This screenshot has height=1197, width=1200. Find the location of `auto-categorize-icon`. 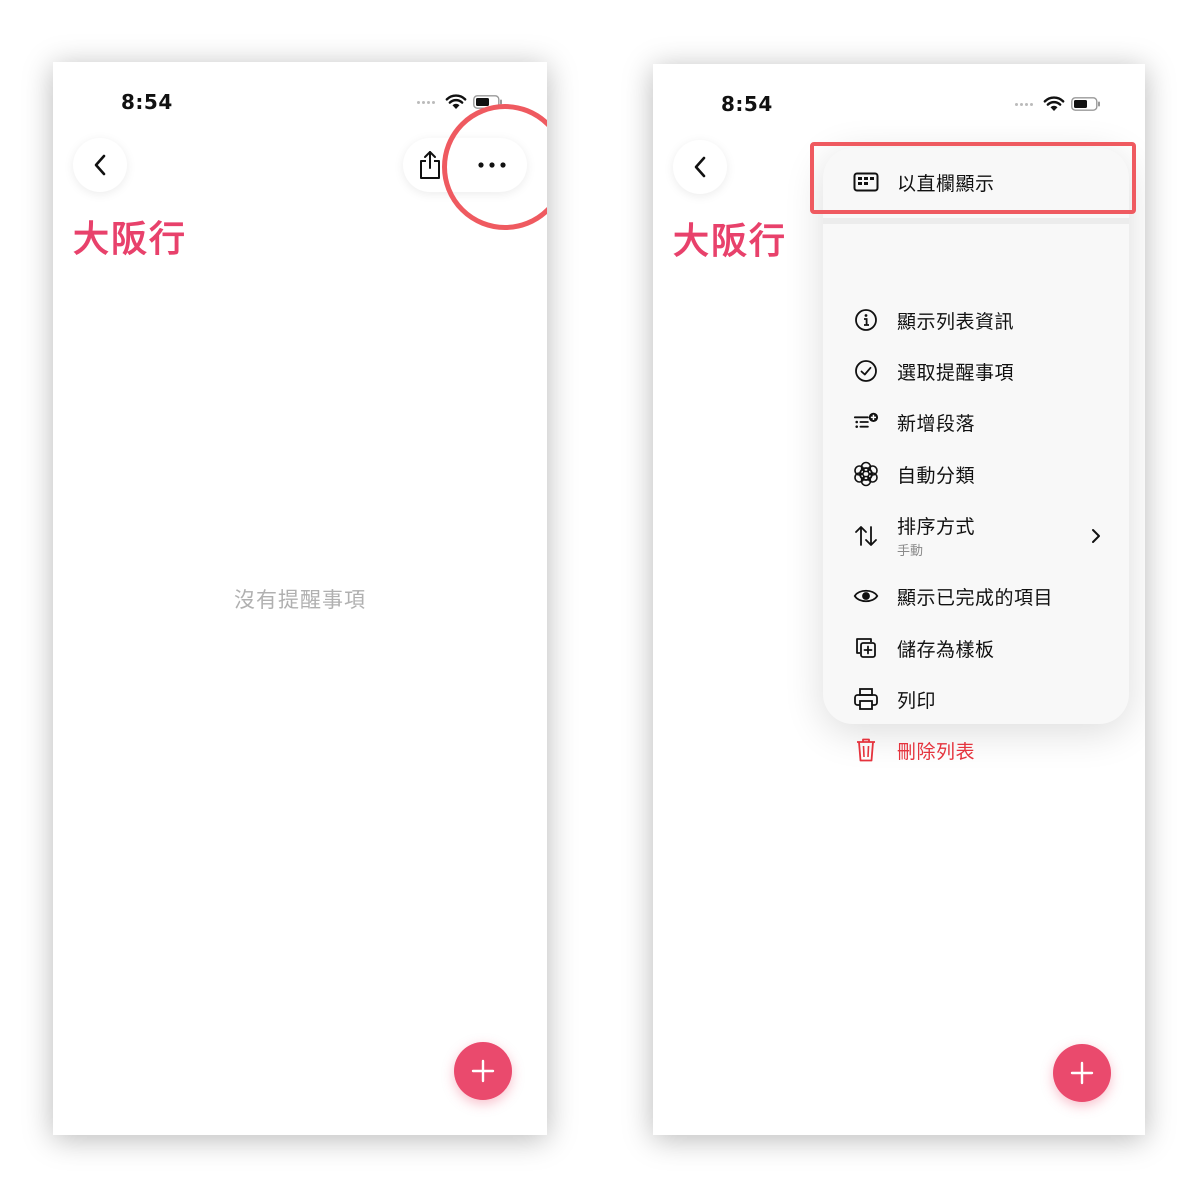

auto-categorize-icon is located at coordinates (866, 474).